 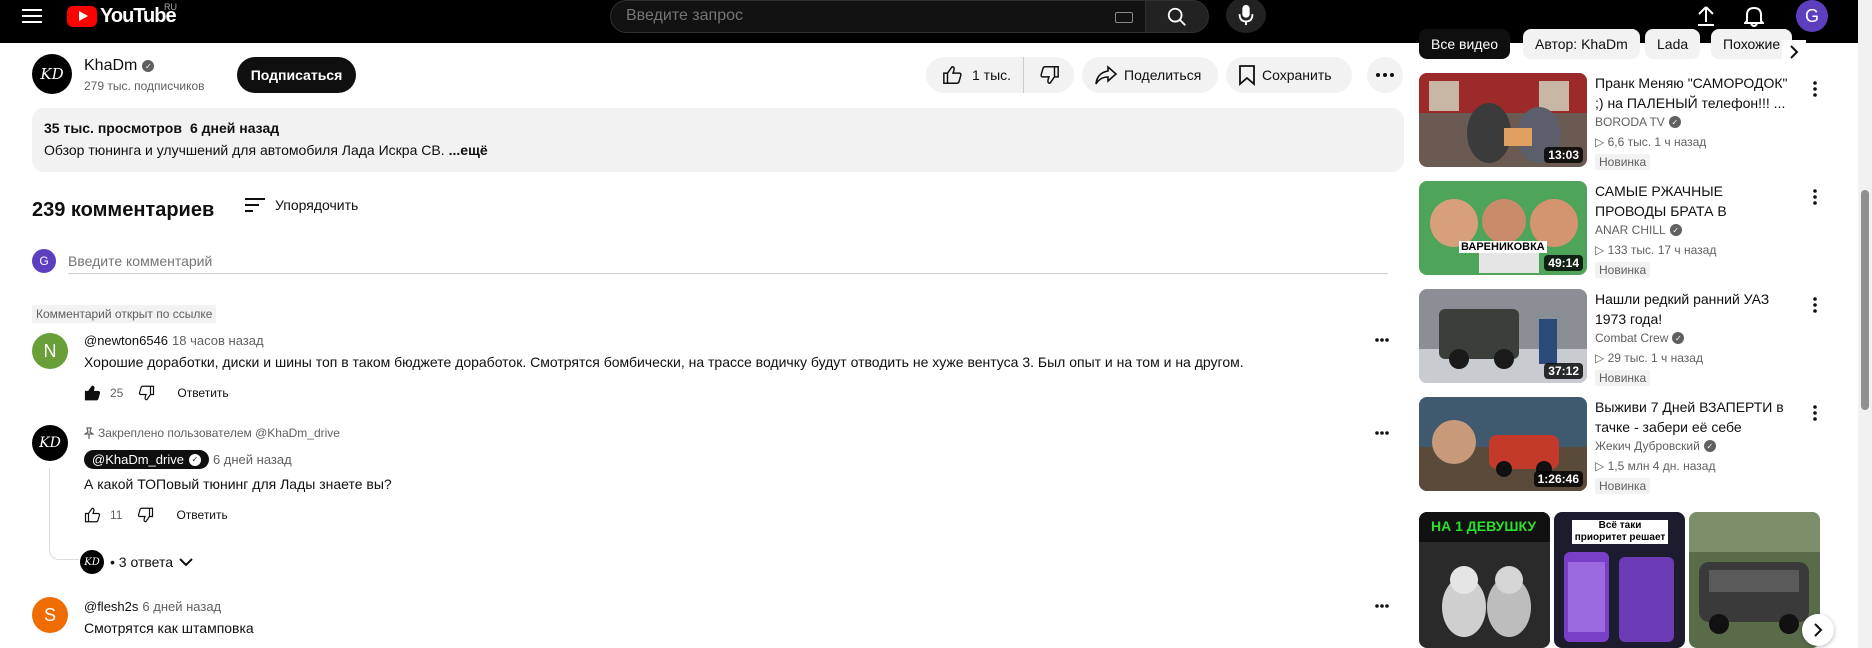 What do you see at coordinates (146, 459) in the screenshot?
I see `owner-author-badge: @KhaDm_drive ✓` at bounding box center [146, 459].